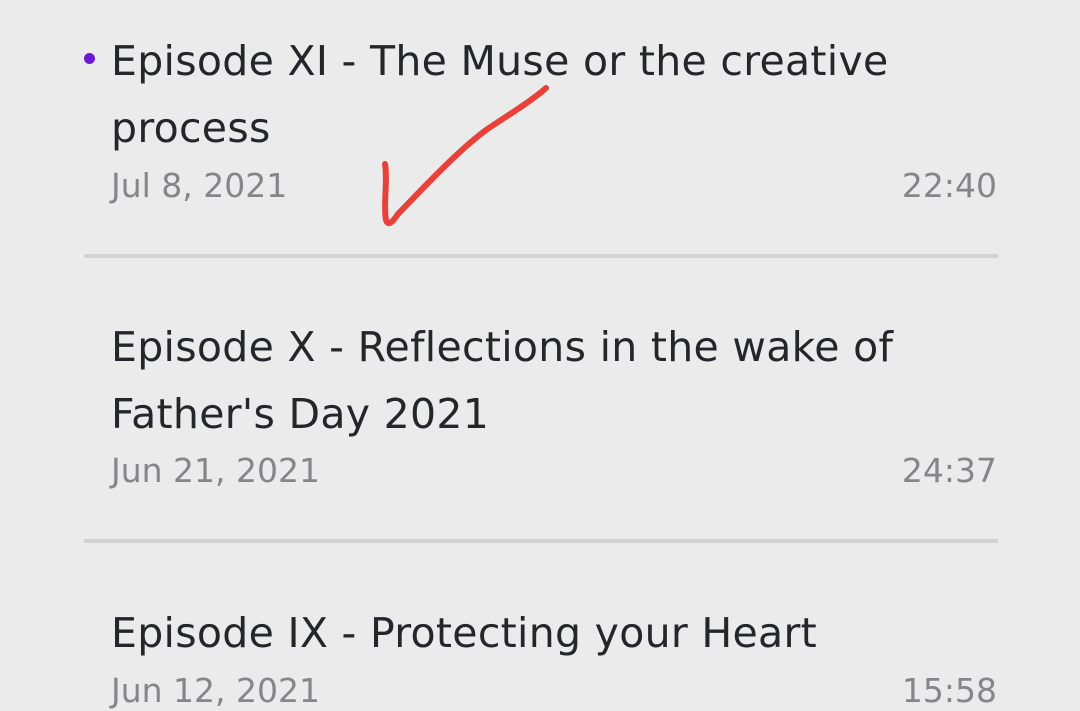 Image resolution: width=1080 pixels, height=711 pixels. Describe the element at coordinates (89, 58) in the screenshot. I see `unplayed-indicator-dot` at that location.